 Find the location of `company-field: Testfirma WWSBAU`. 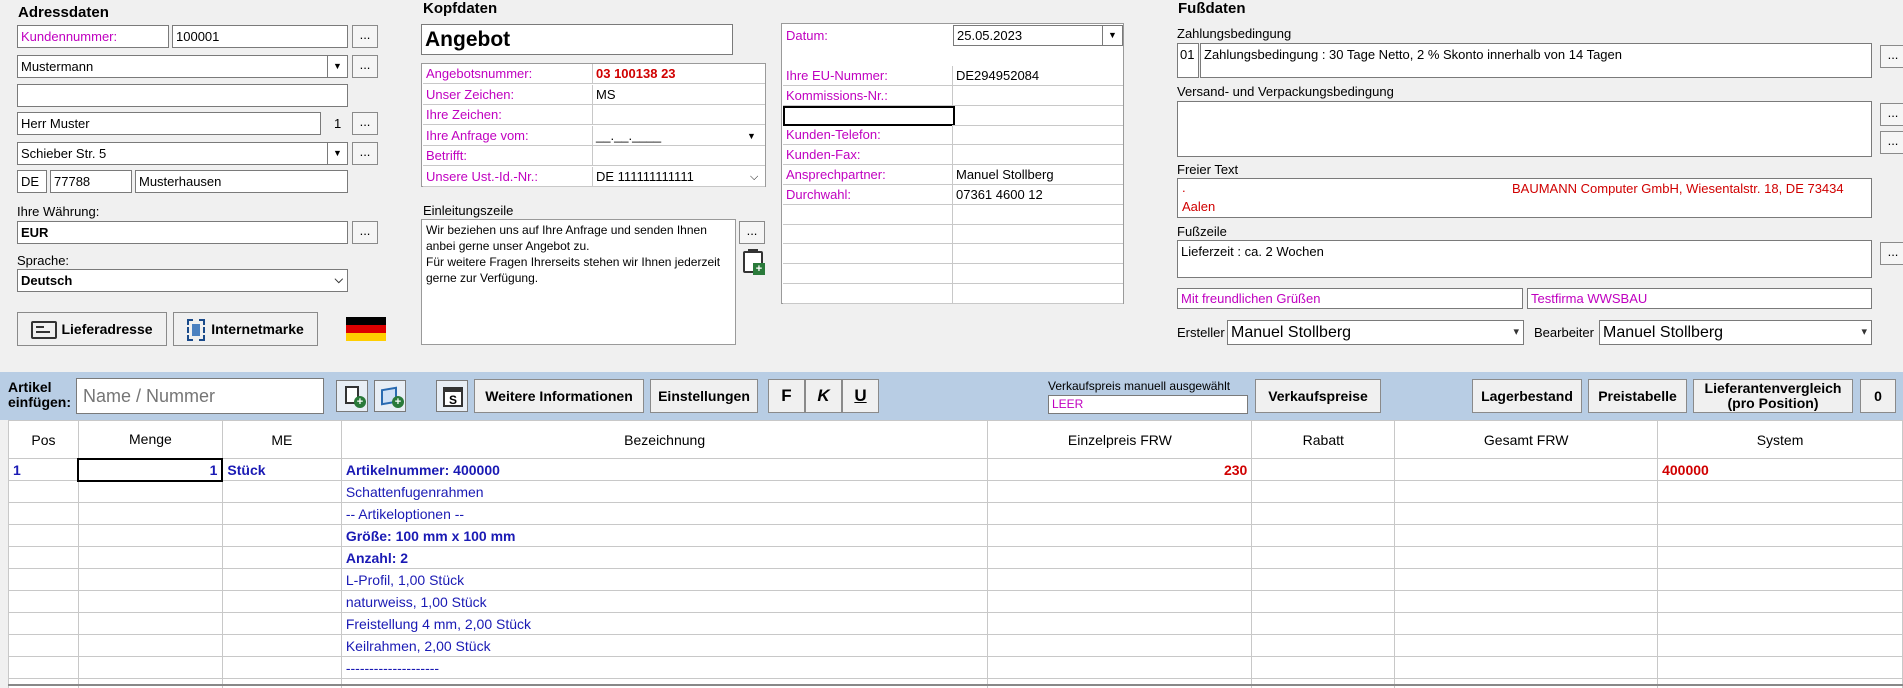

company-field: Testfirma WWSBAU is located at coordinates (1699, 298).